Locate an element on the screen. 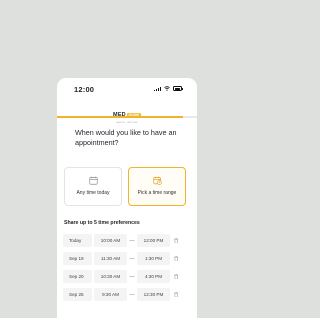  status-icons is located at coordinates (168, 88).